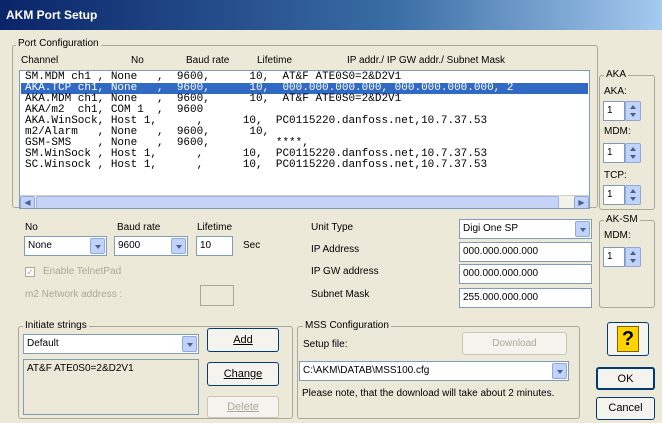 This screenshot has height=423, width=662. I want to click on col-header-ip: IP addr./ IP GW addr./ Subnet Mask, so click(426, 60).